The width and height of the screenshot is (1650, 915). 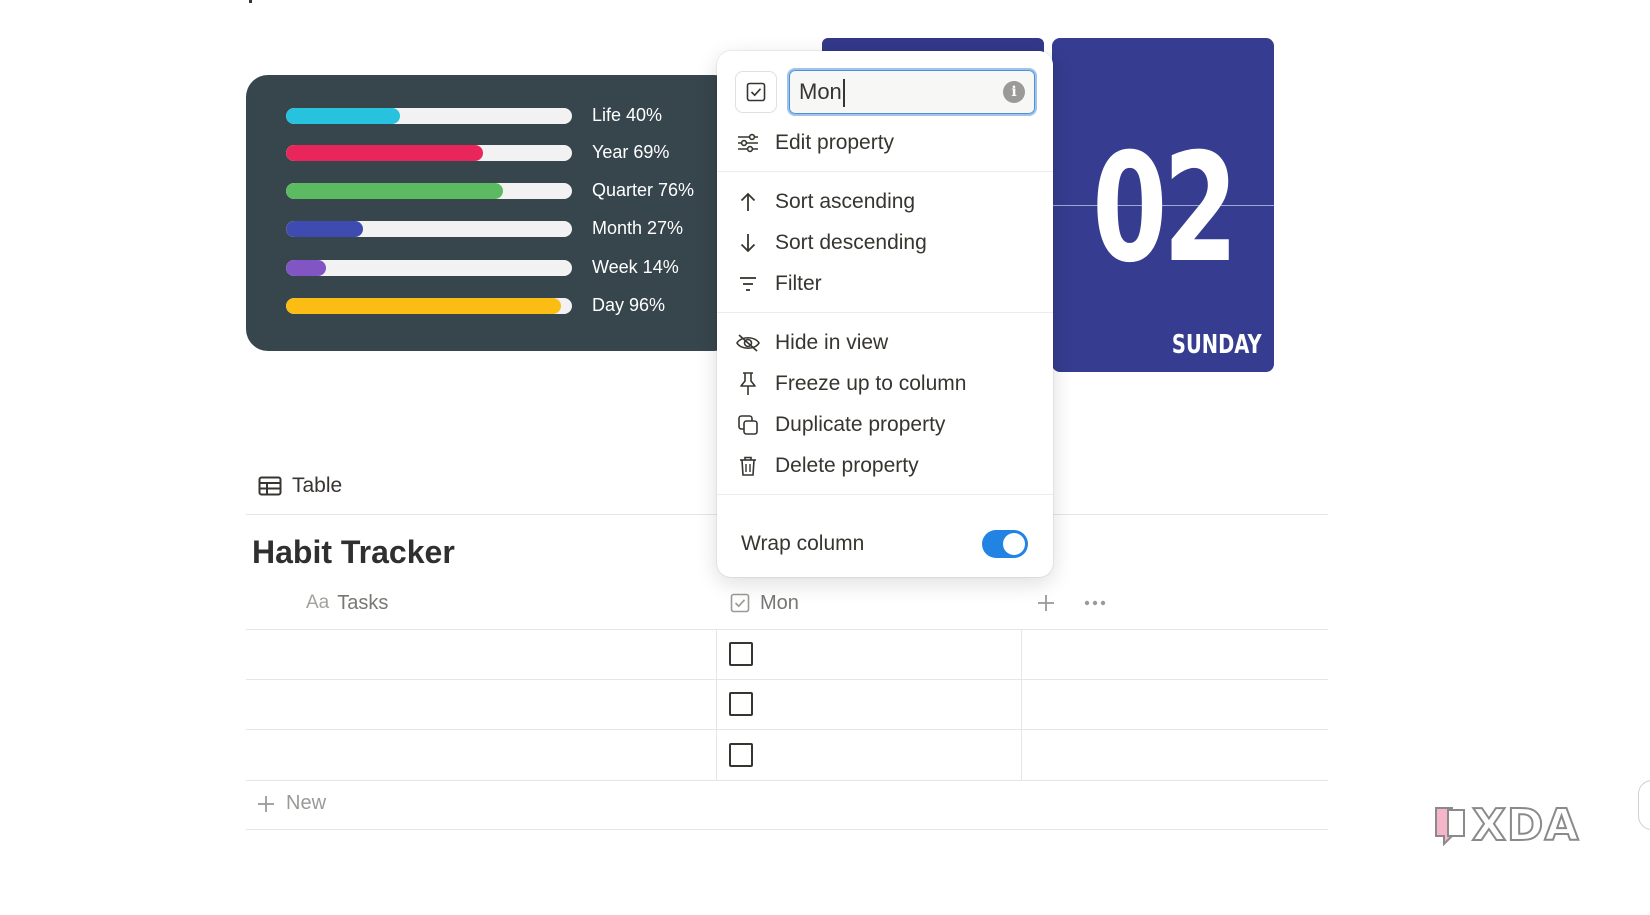 I want to click on sliders-icon, so click(x=748, y=143).